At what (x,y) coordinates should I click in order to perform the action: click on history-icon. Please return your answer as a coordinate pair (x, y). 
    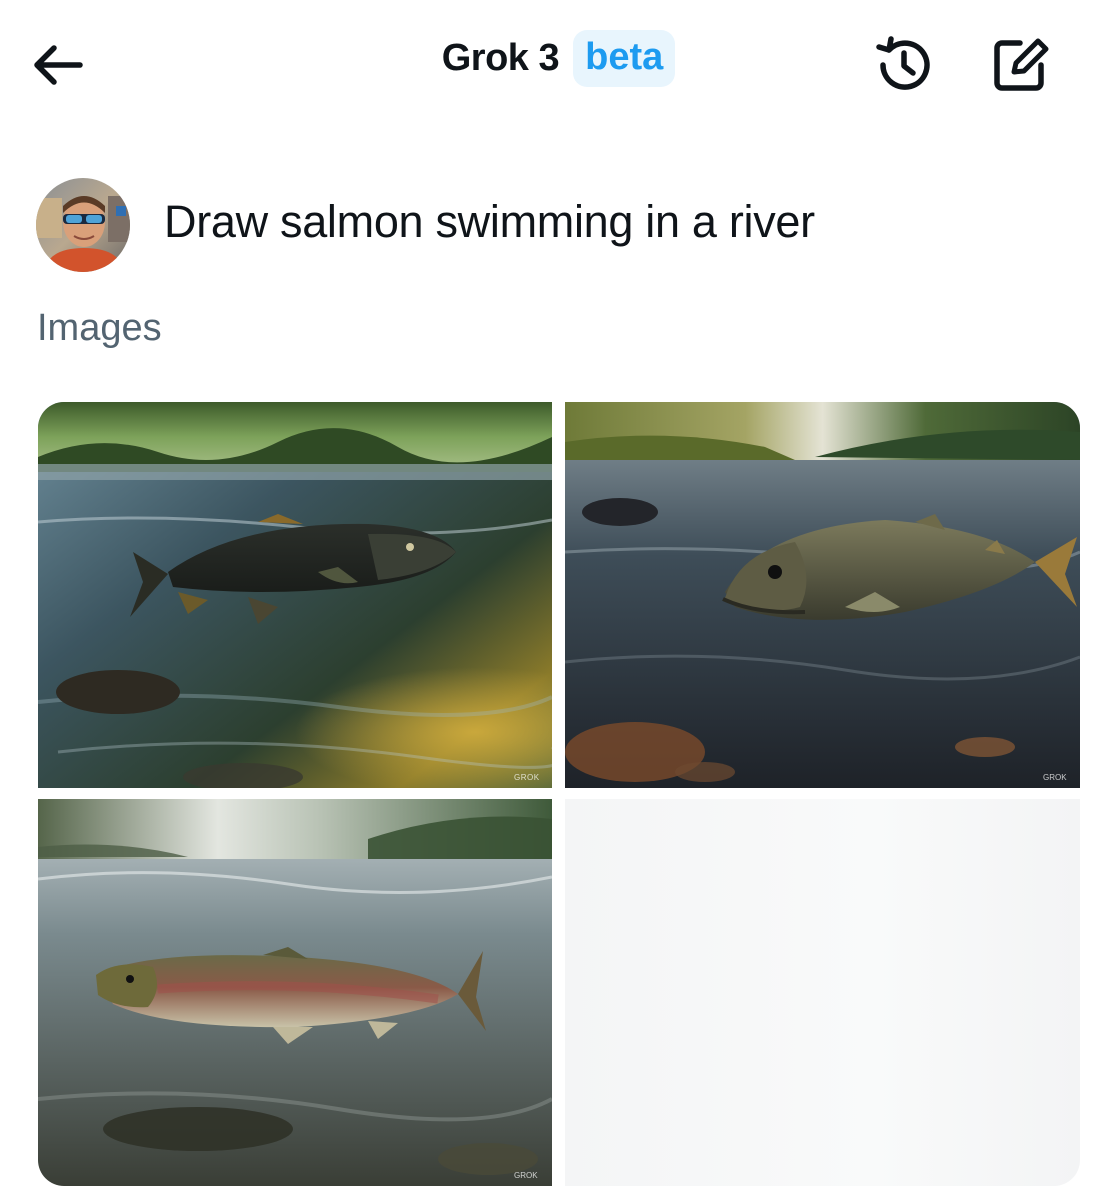
    Looking at the image, I should click on (903, 63).